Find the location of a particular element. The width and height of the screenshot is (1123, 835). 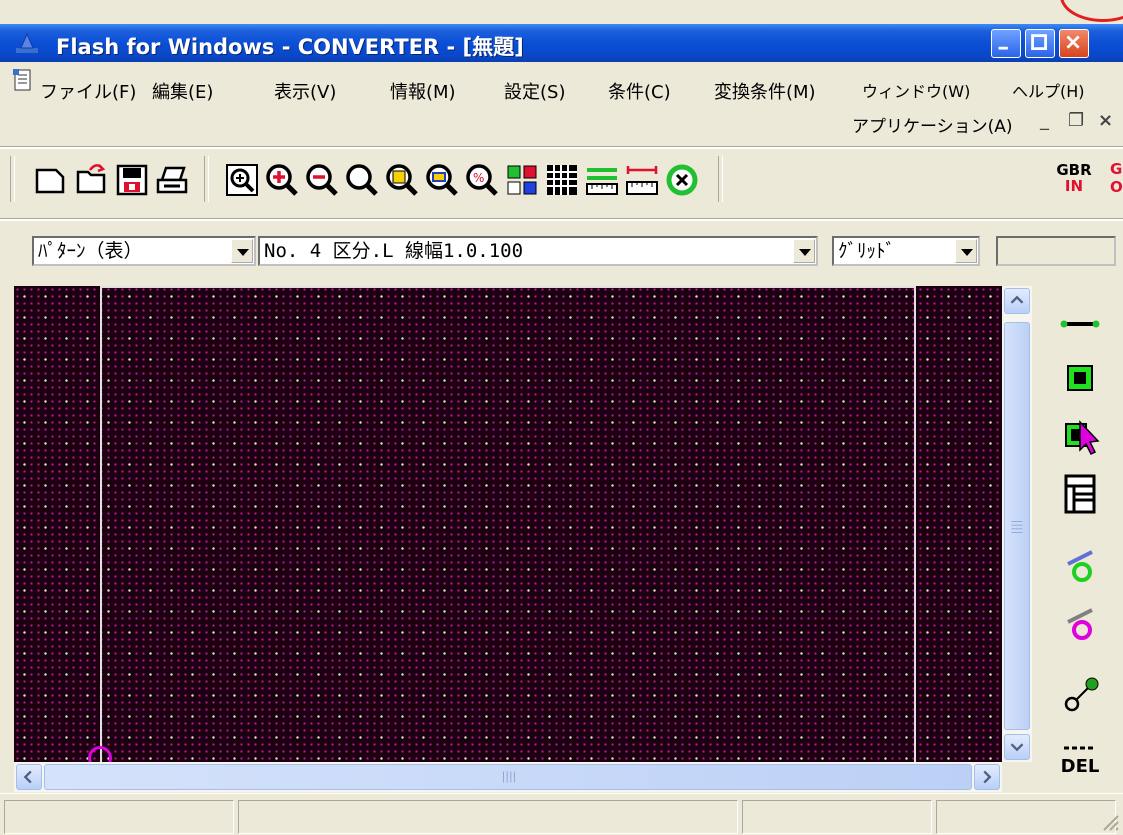

new-file-icon is located at coordinates (50, 181).